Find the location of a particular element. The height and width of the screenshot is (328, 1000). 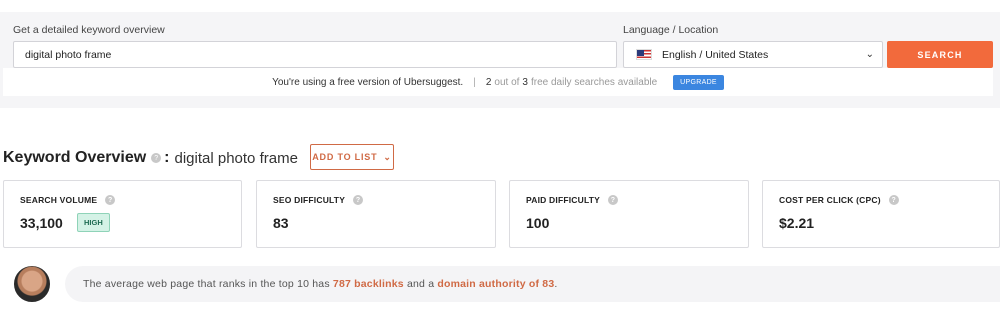

tip-text-middle: and a is located at coordinates (420, 284).